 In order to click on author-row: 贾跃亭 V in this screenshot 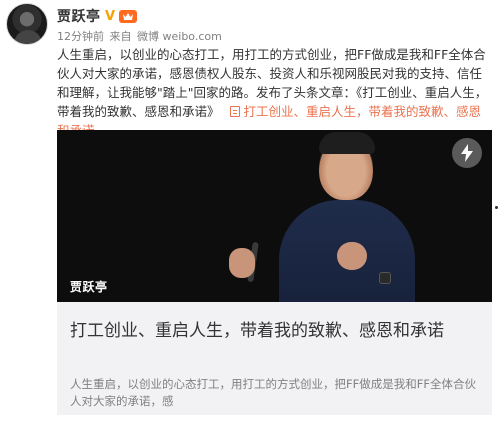, I will do `click(97, 16)`.